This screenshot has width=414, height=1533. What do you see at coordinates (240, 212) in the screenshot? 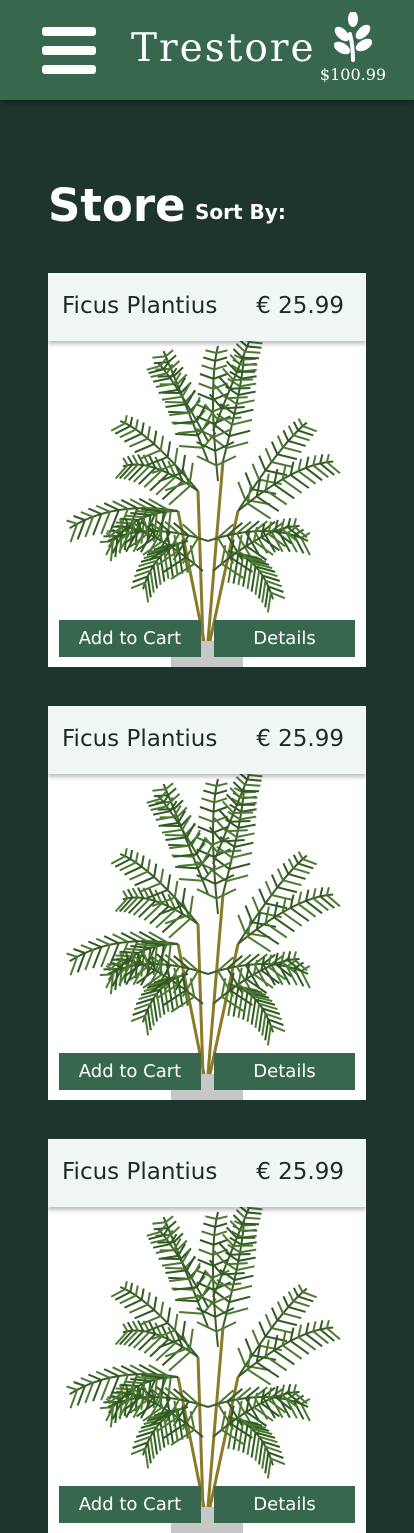
I see `sort-by-control: Sort By:` at bounding box center [240, 212].